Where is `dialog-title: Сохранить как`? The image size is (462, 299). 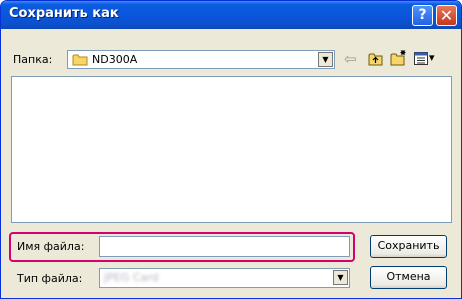 dialog-title: Сохранить как is located at coordinates (64, 13).